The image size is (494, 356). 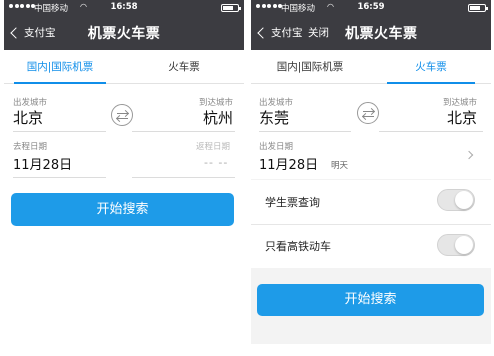 What do you see at coordinates (30, 147) in the screenshot?
I see `depart-date-label: 去程日期` at bounding box center [30, 147].